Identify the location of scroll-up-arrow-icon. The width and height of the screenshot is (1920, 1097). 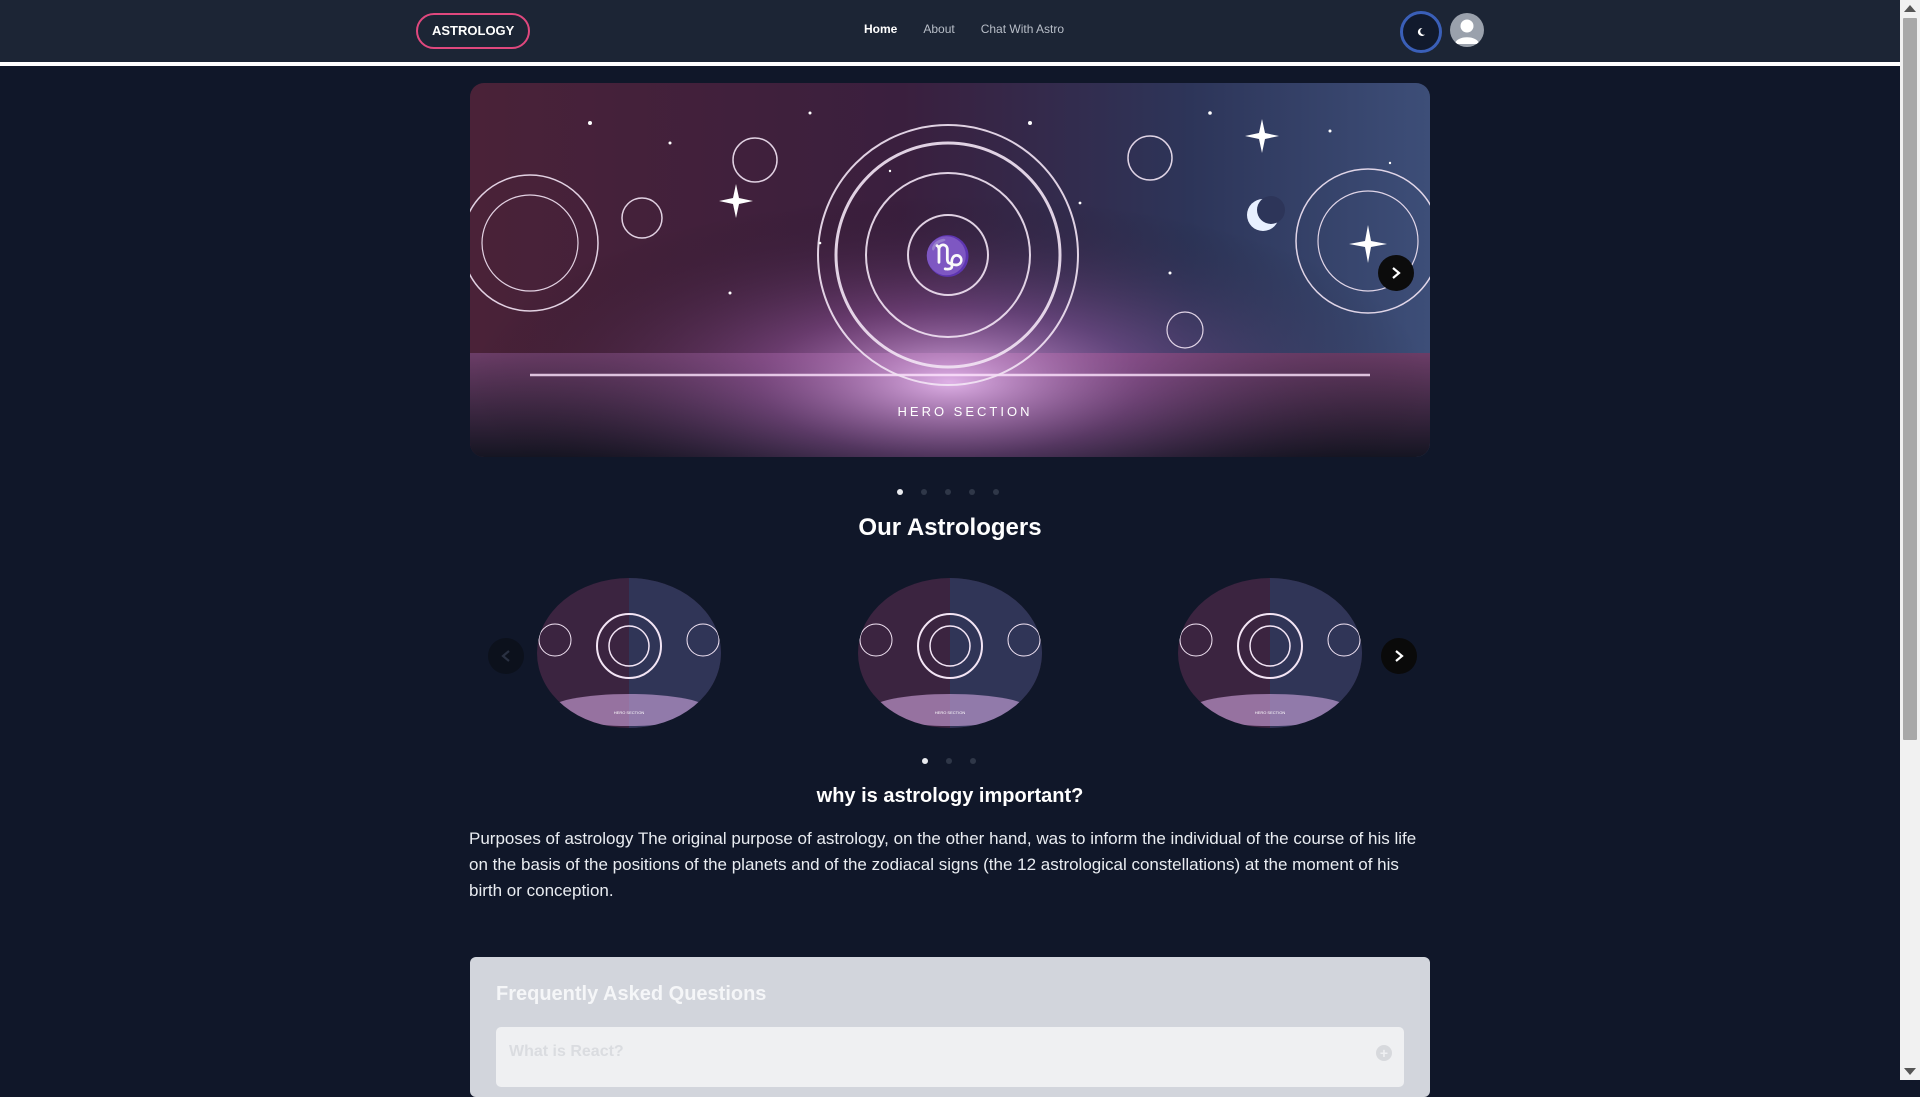
(1910, 8).